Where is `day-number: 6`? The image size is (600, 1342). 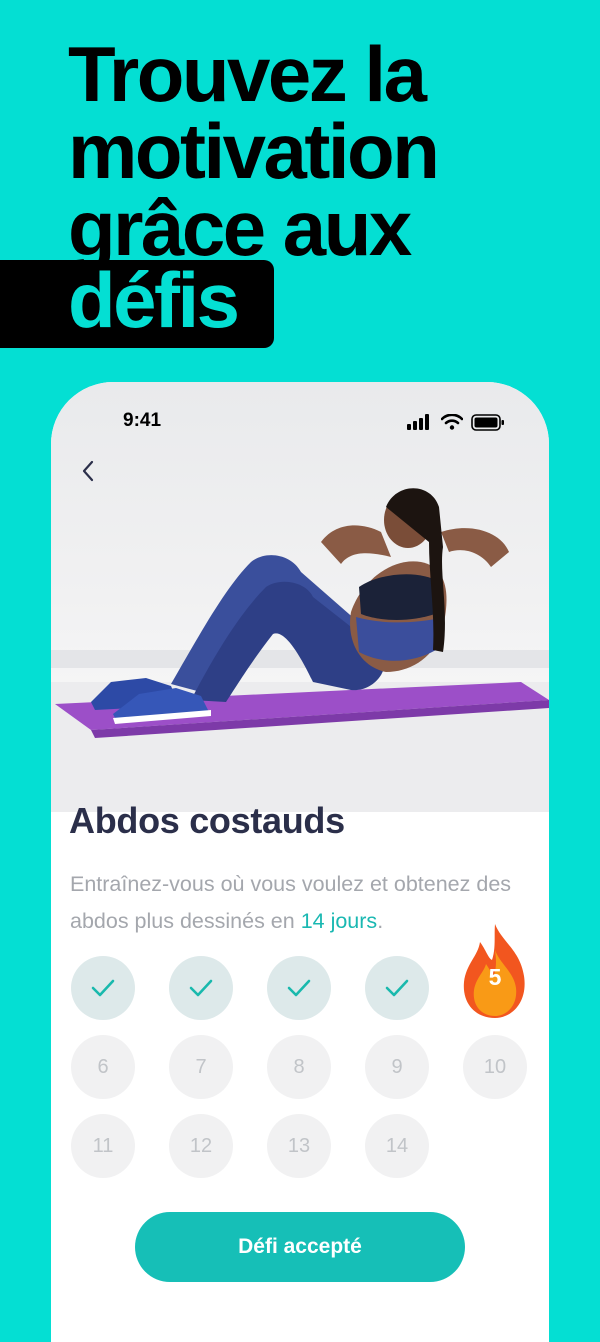
day-number: 6 is located at coordinates (103, 1066).